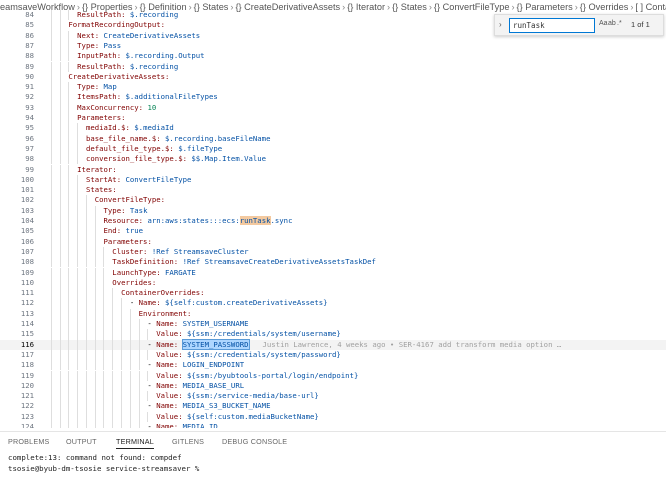 This screenshot has height=491, width=666. Describe the element at coordinates (333, 293) in the screenshot. I see `code-line: 111 ContainerOverrides:` at that location.